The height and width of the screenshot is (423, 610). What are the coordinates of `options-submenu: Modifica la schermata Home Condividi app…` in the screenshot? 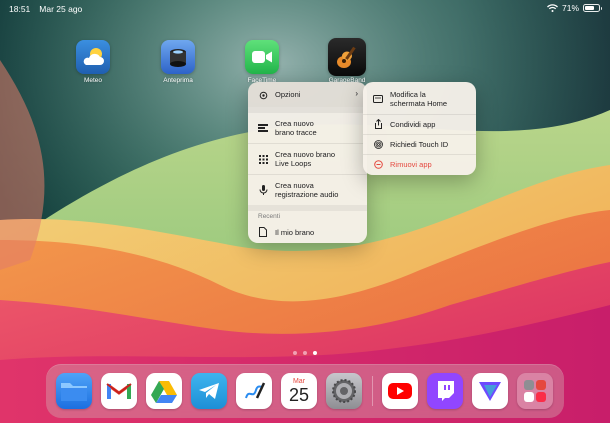 It's located at (419, 128).